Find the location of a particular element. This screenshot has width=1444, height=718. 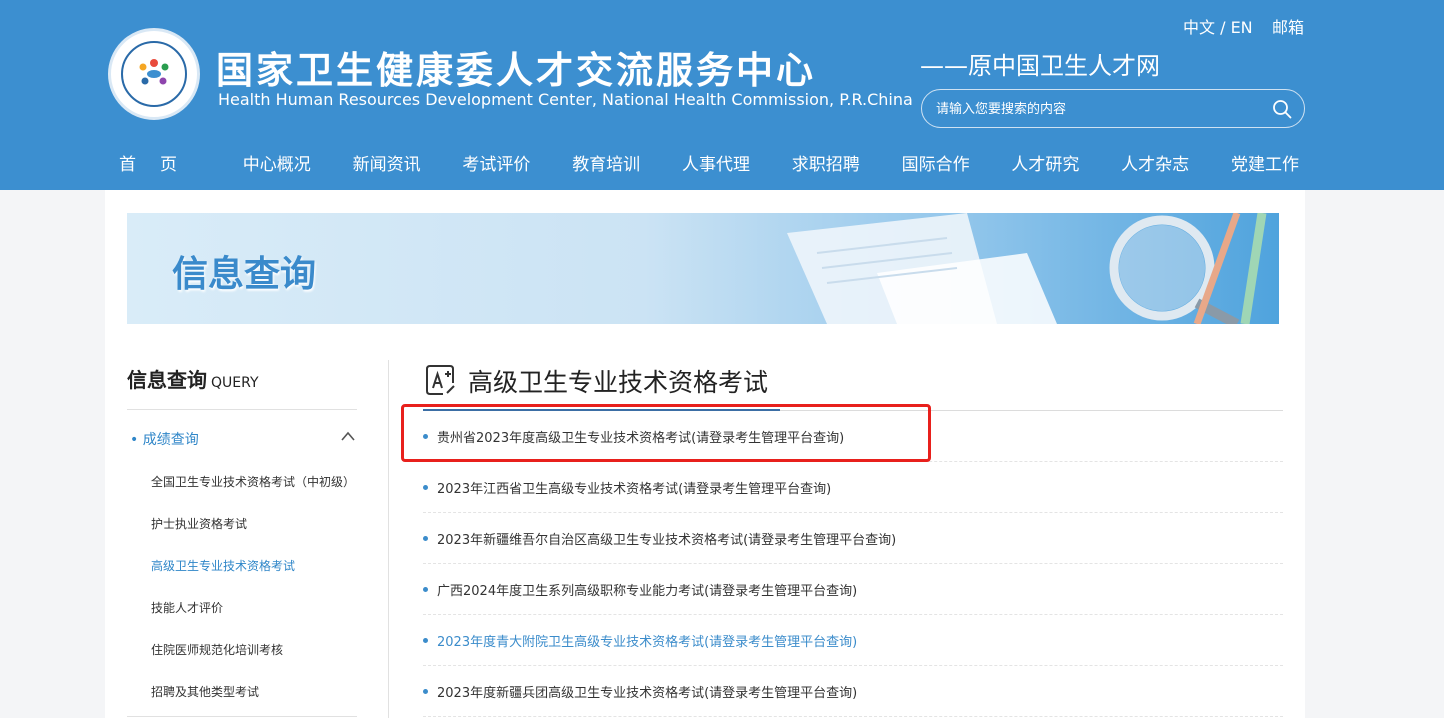

list-item: 广西2024年度卫生系列高级职称专业能力考试(请登录考生管理平台查询) is located at coordinates (853, 589).